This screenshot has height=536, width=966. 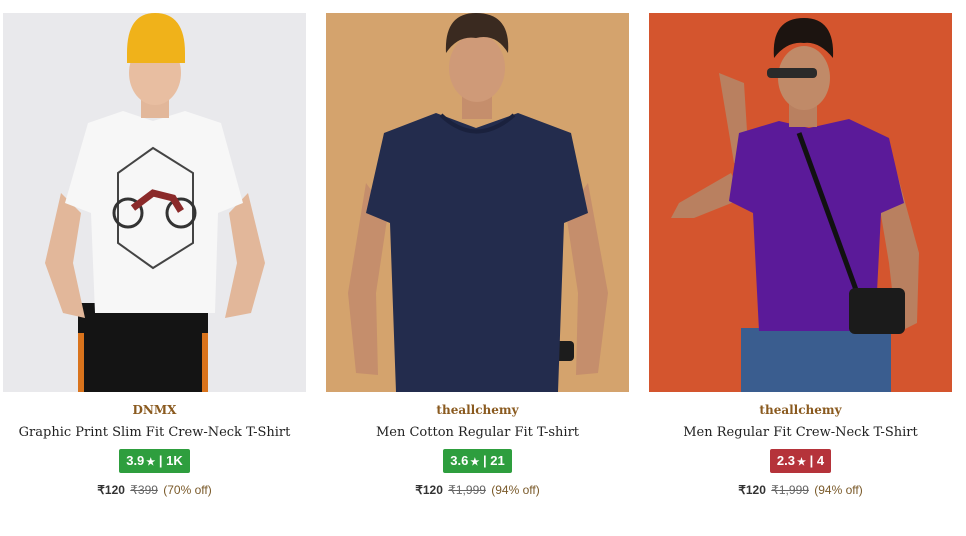 I want to click on rating-badge: 2.3 ★ | 4, so click(x=800, y=461).